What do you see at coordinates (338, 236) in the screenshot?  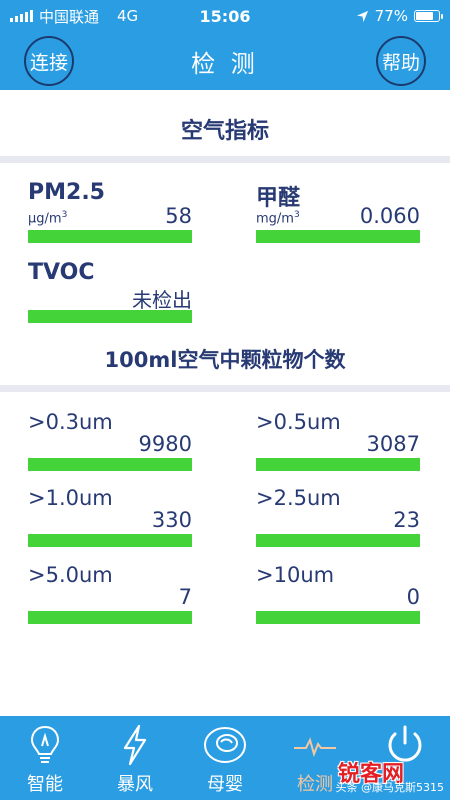 I see `formaldehyde-bar` at bounding box center [338, 236].